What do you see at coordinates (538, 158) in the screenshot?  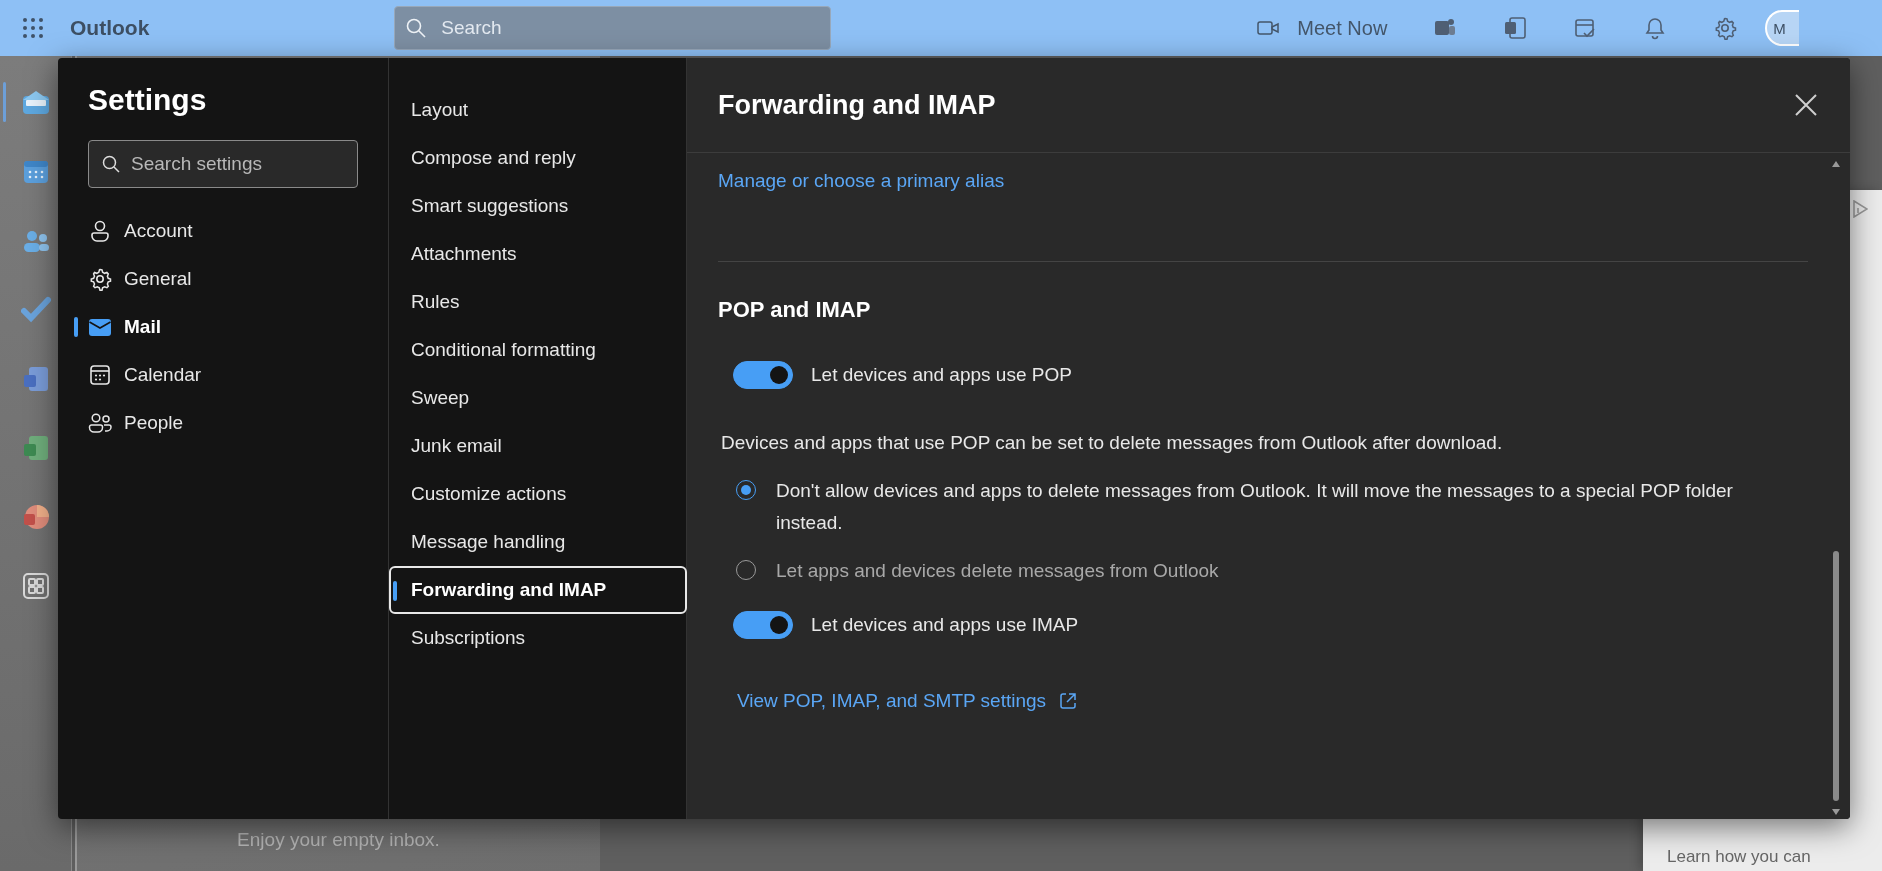 I see `settings-subcategory: Compose and reply` at bounding box center [538, 158].